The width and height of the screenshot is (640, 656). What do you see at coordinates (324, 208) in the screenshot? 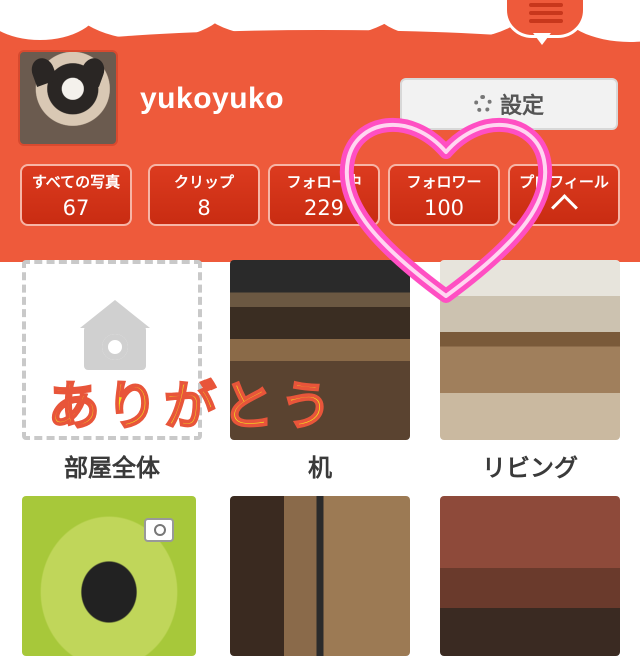
I see `stat-value: 229` at bounding box center [324, 208].